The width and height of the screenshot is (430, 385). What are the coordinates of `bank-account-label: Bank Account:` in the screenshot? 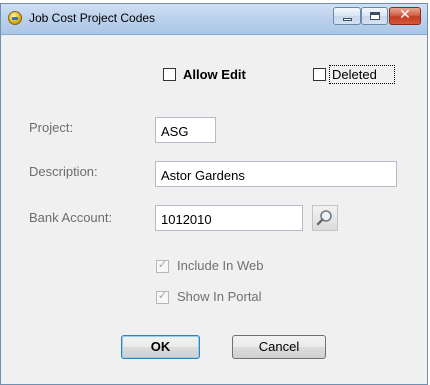 It's located at (71, 217).